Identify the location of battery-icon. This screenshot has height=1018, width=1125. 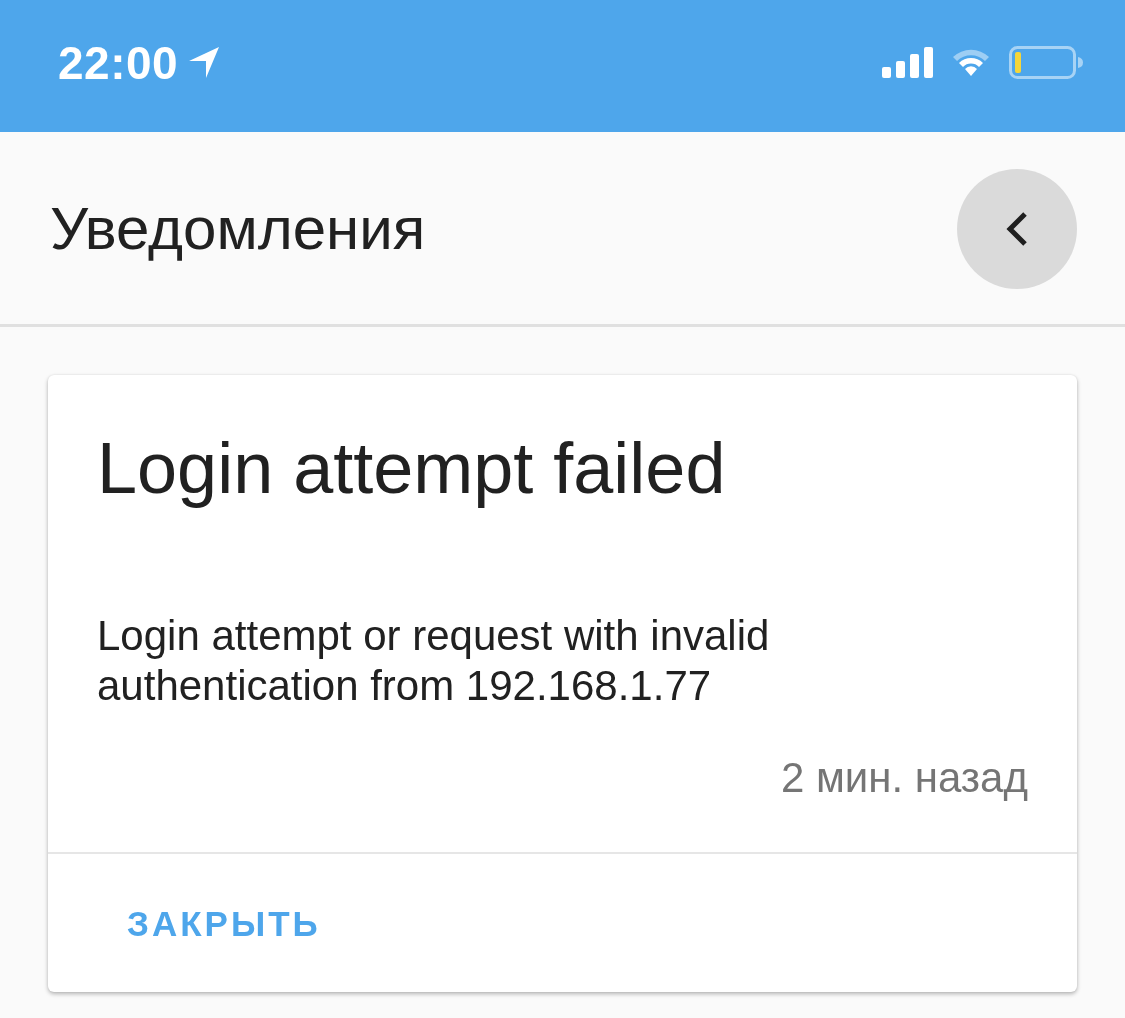
(1046, 62).